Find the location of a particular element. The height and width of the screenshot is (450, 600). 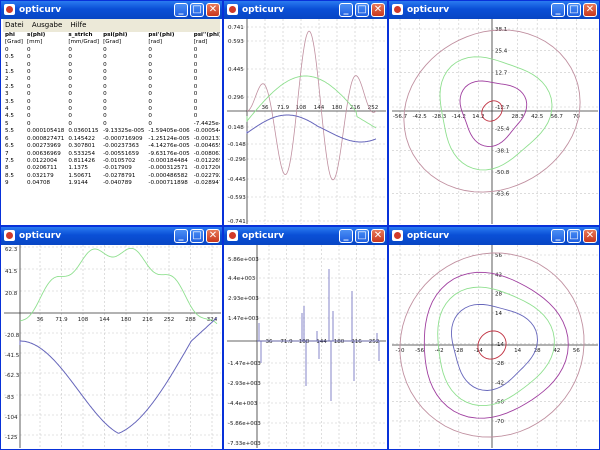

x-tick-label: 216 is located at coordinates (356, 342).